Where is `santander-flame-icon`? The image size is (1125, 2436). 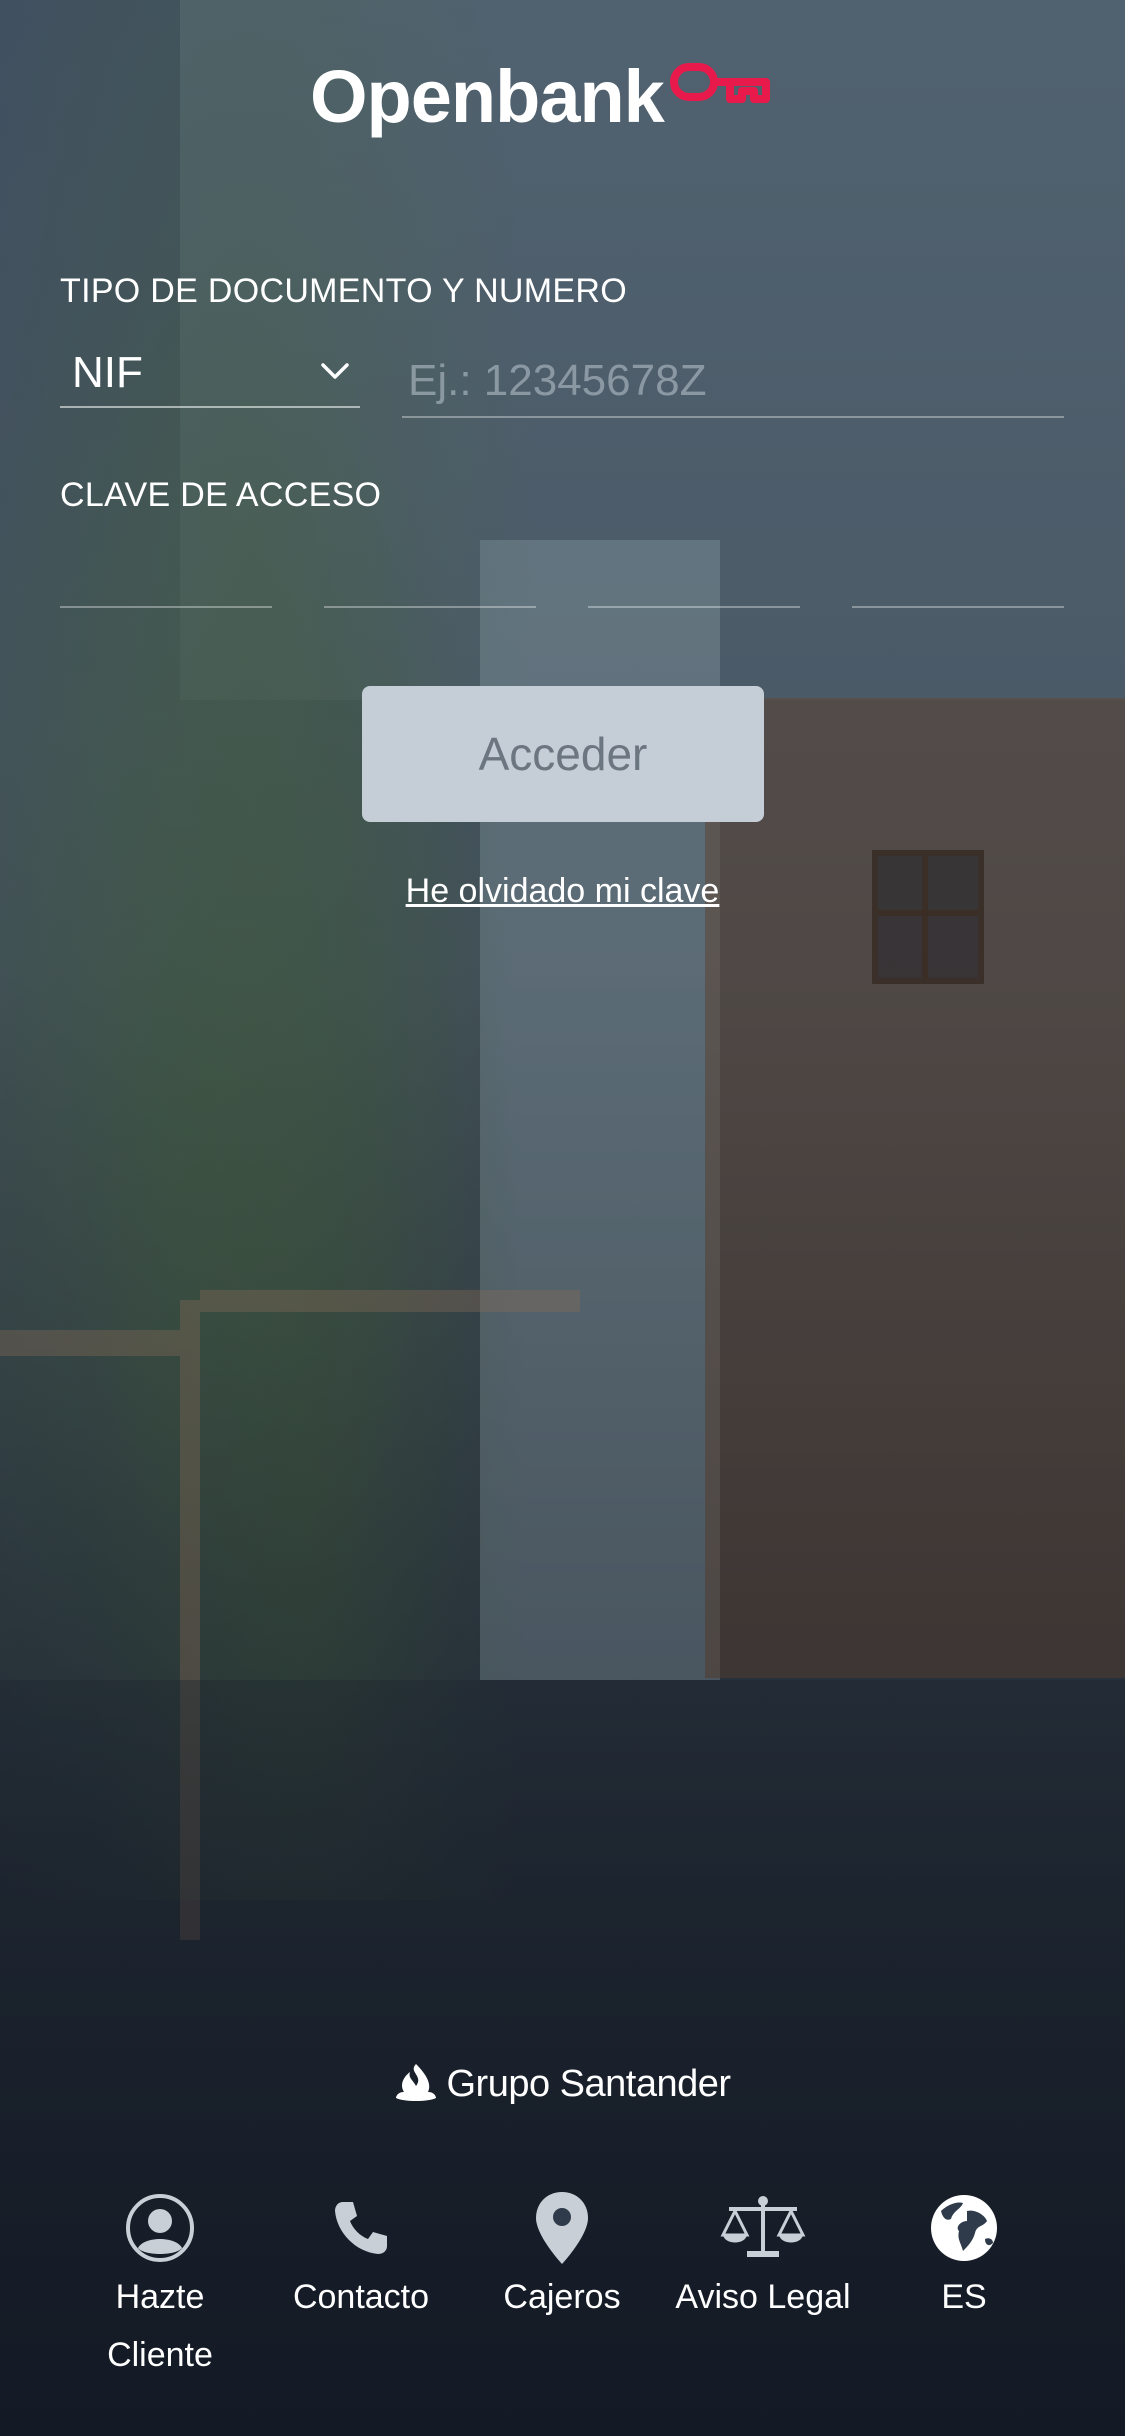
santander-flame-icon is located at coordinates (416, 2084).